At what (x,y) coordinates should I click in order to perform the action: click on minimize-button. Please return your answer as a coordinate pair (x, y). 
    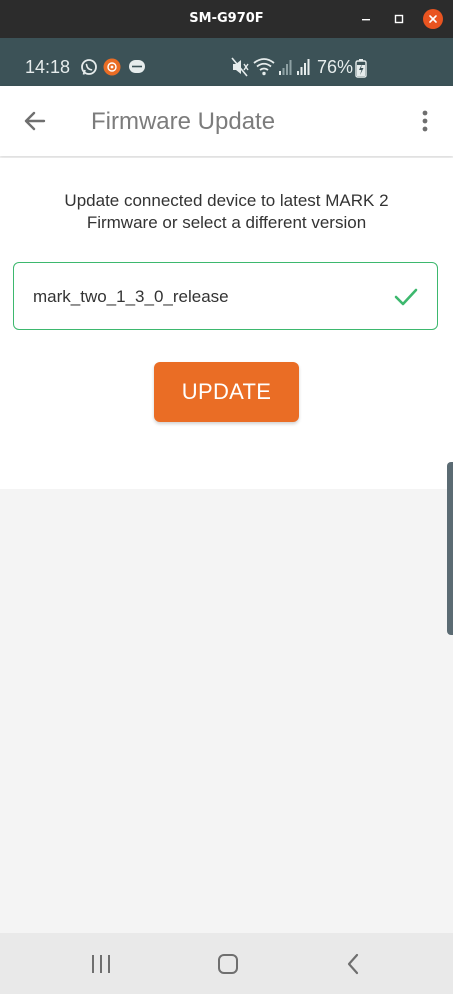
    Looking at the image, I should click on (366, 19).